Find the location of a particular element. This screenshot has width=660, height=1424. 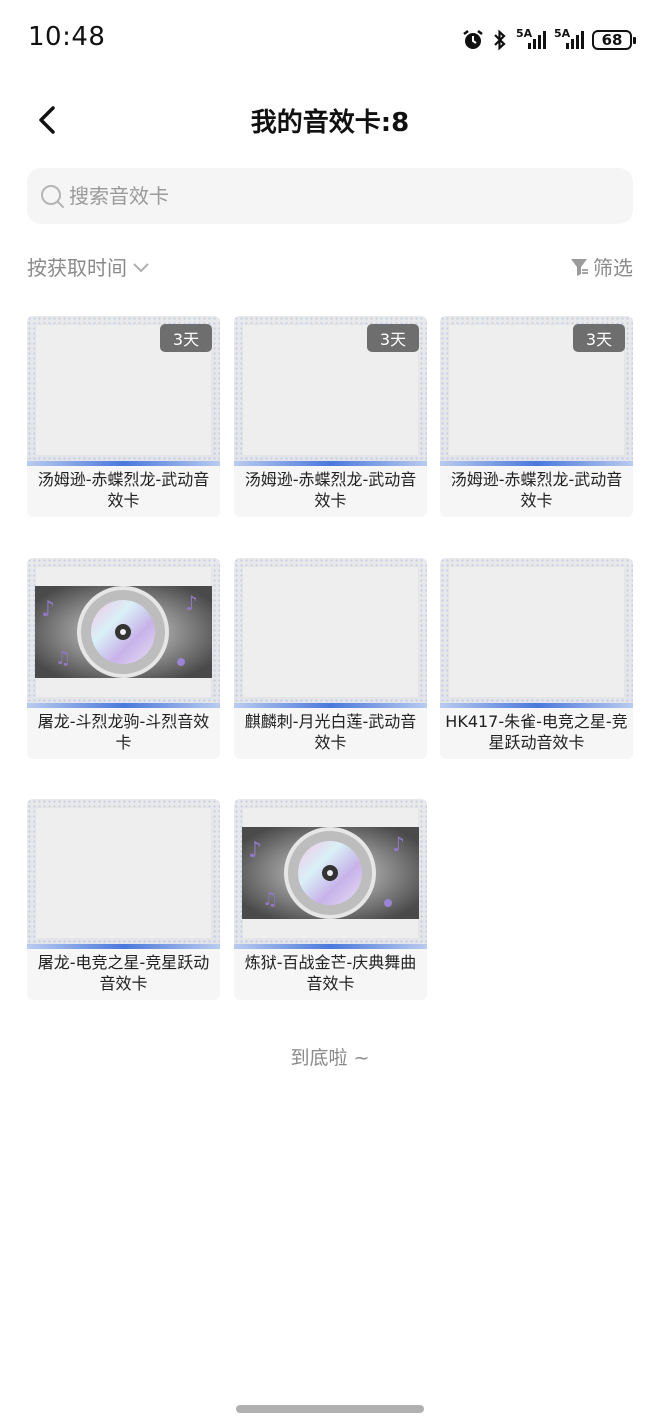

card-name: 屠龙-斗烈龙驹-斗烈音效卡 is located at coordinates (123, 732).